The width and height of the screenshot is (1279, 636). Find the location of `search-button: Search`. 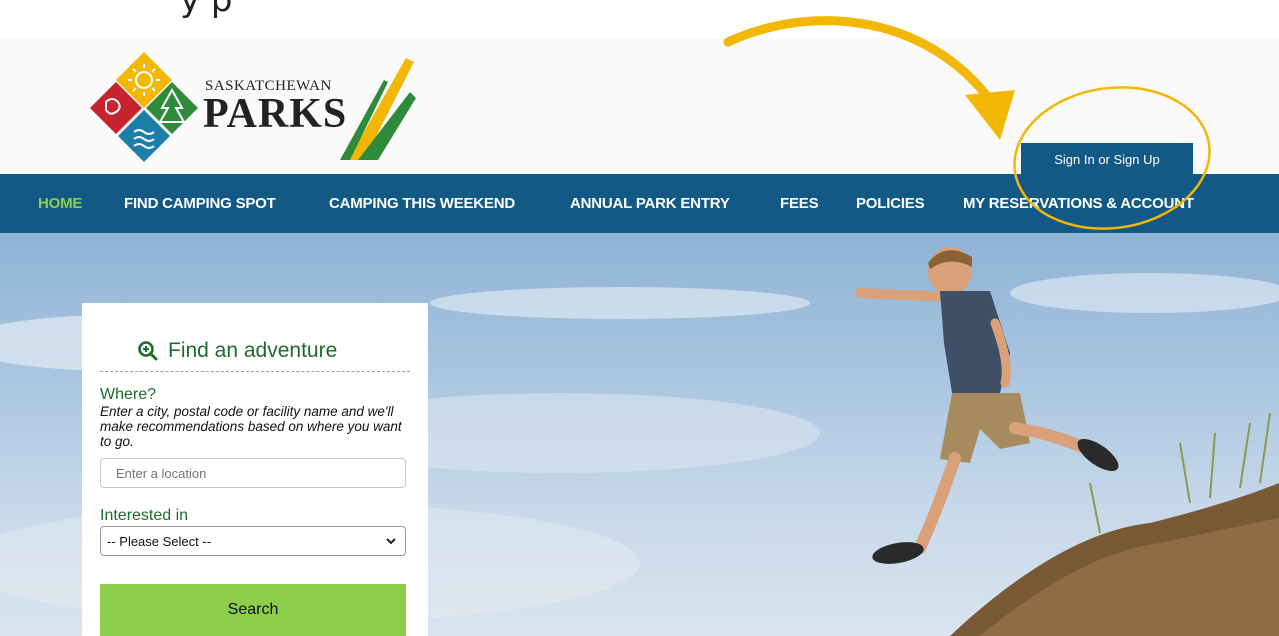

search-button: Search is located at coordinates (253, 610).